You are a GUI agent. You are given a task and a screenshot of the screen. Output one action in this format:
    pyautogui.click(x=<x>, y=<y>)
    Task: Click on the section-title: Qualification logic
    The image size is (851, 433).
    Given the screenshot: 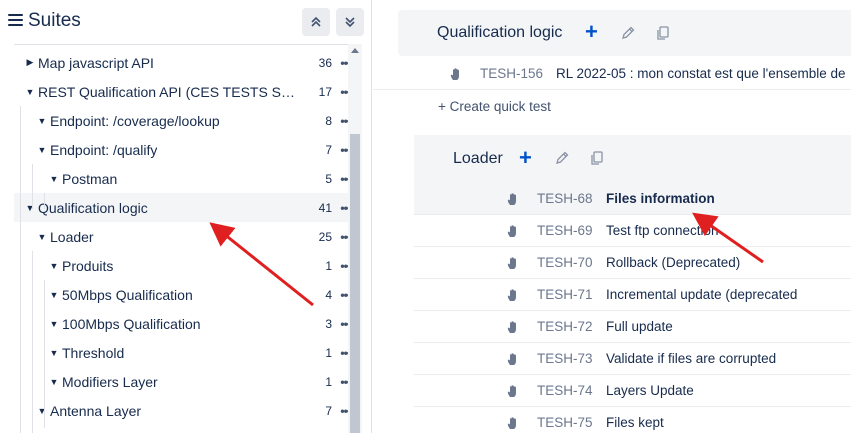 What is the action you would take?
    pyautogui.click(x=500, y=32)
    